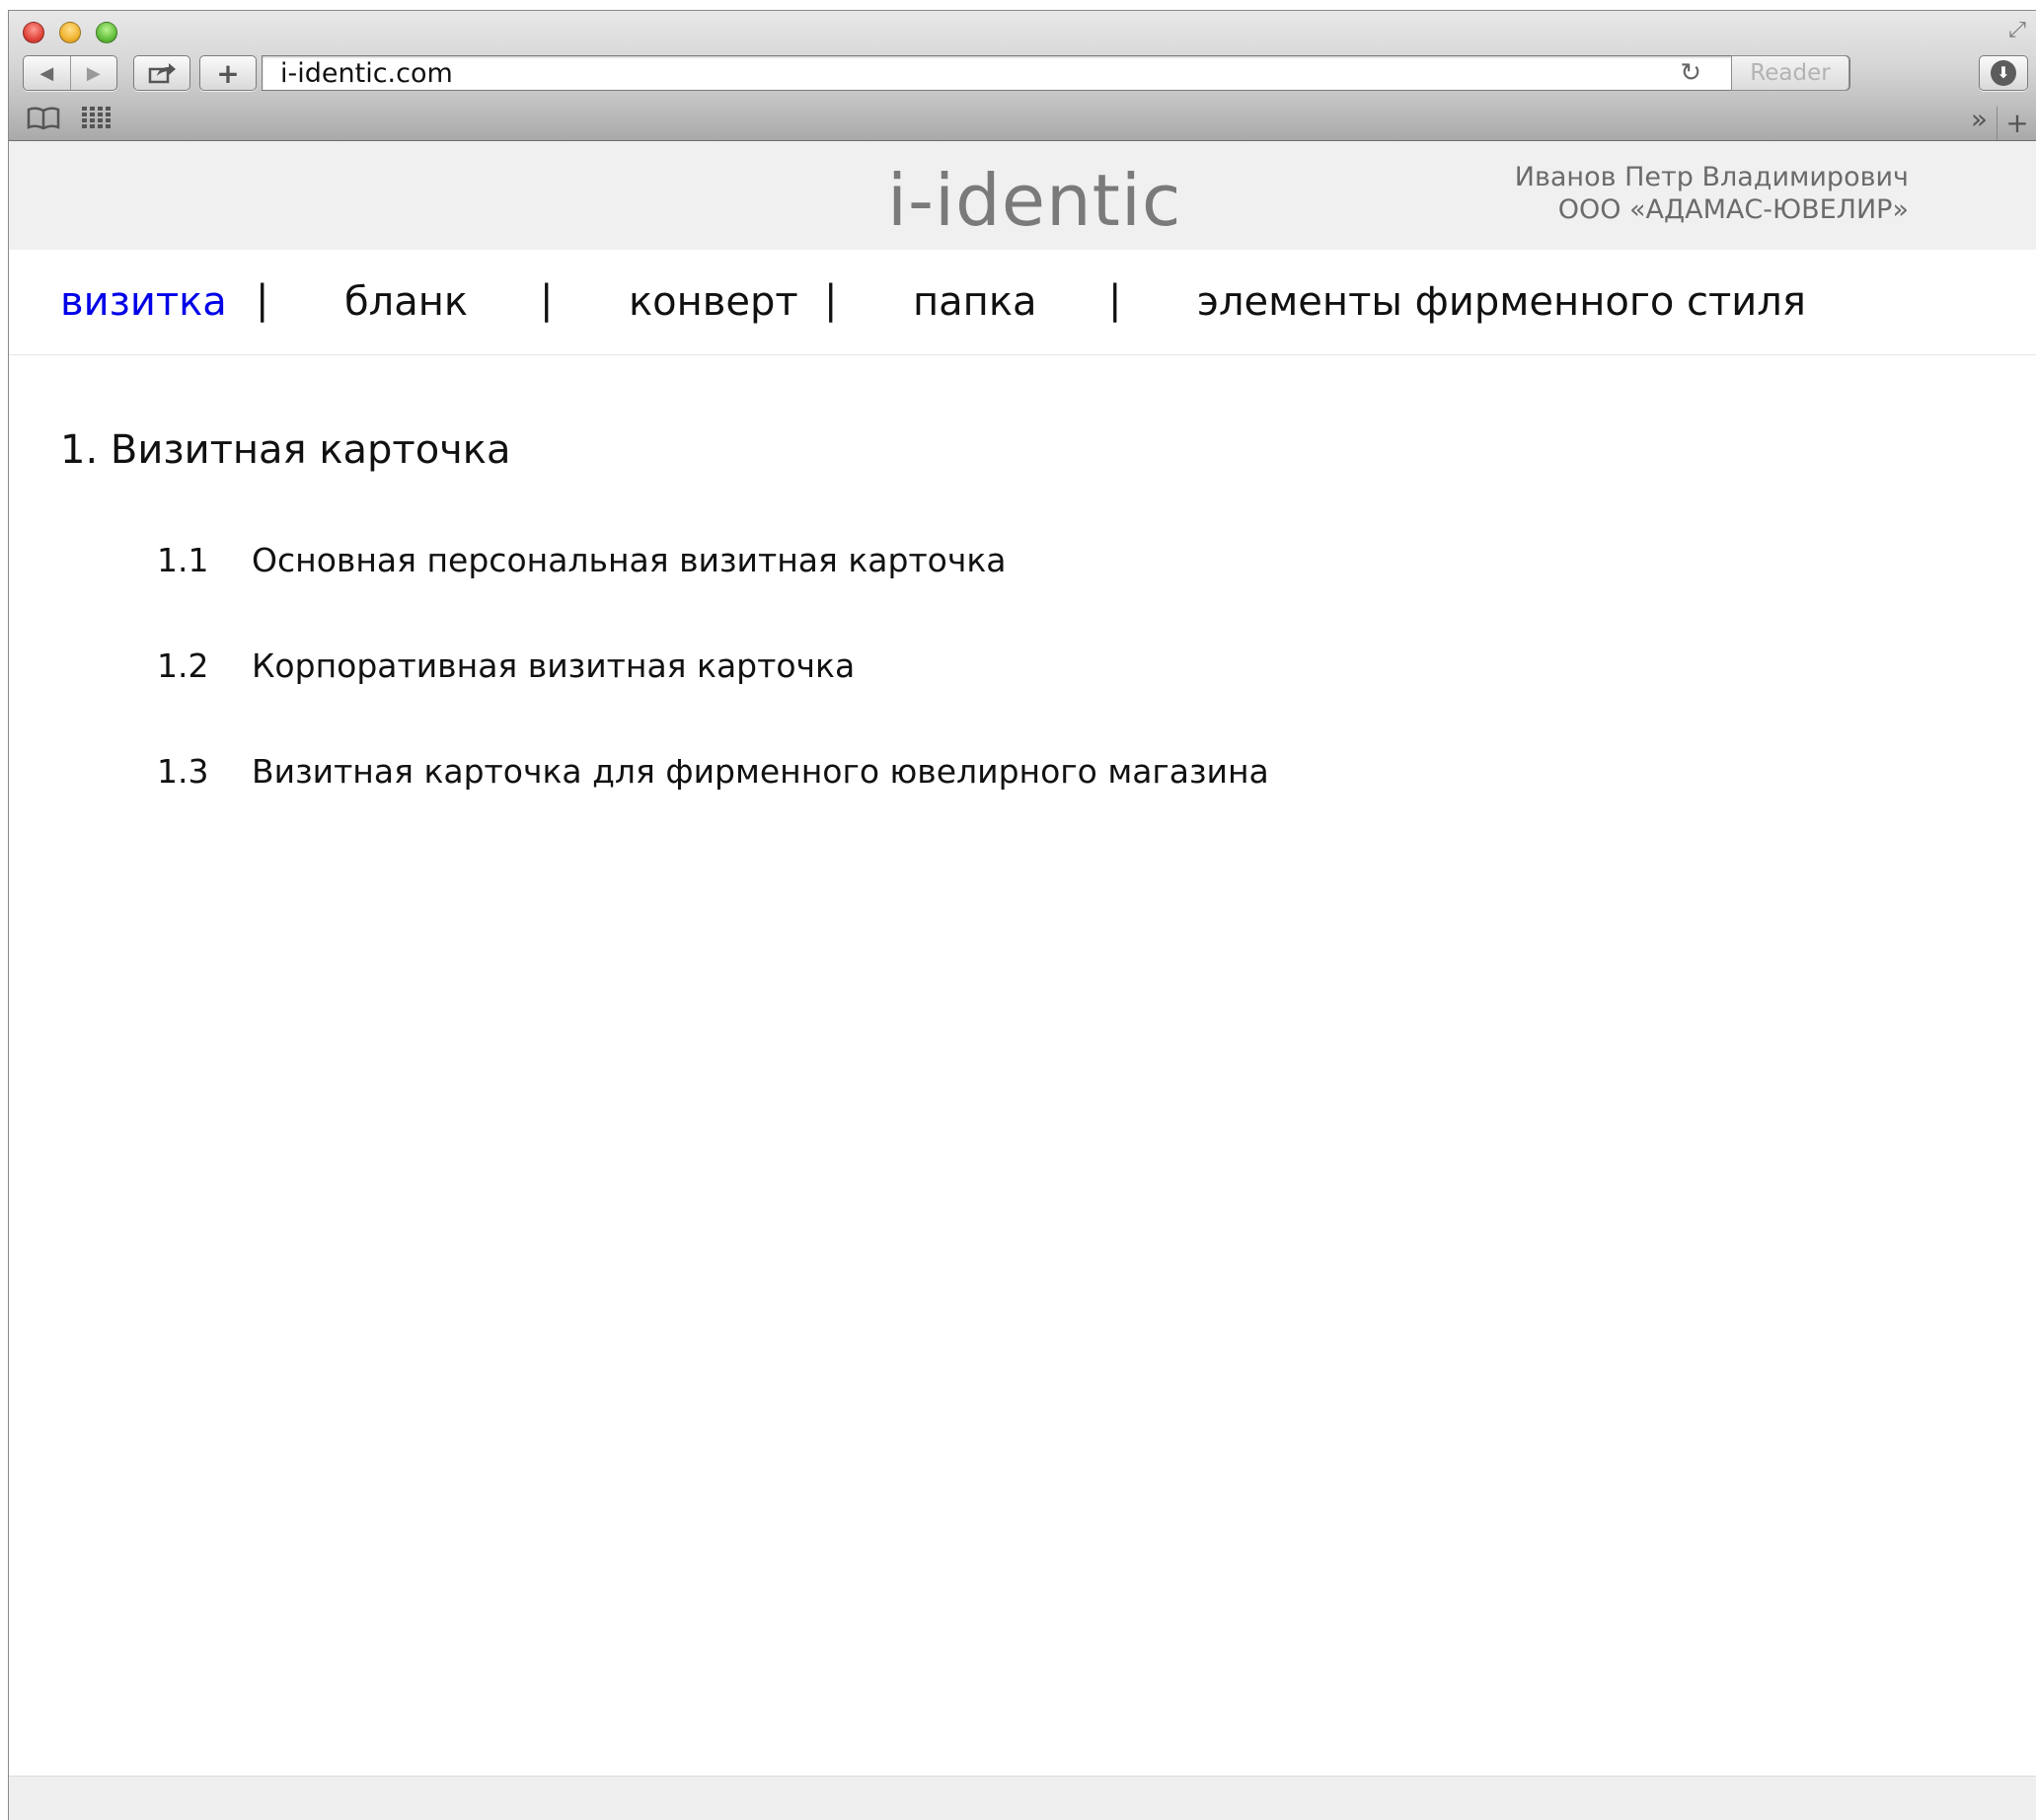 The image size is (2036, 1820). What do you see at coordinates (106, 32) in the screenshot?
I see `zoom-icon` at bounding box center [106, 32].